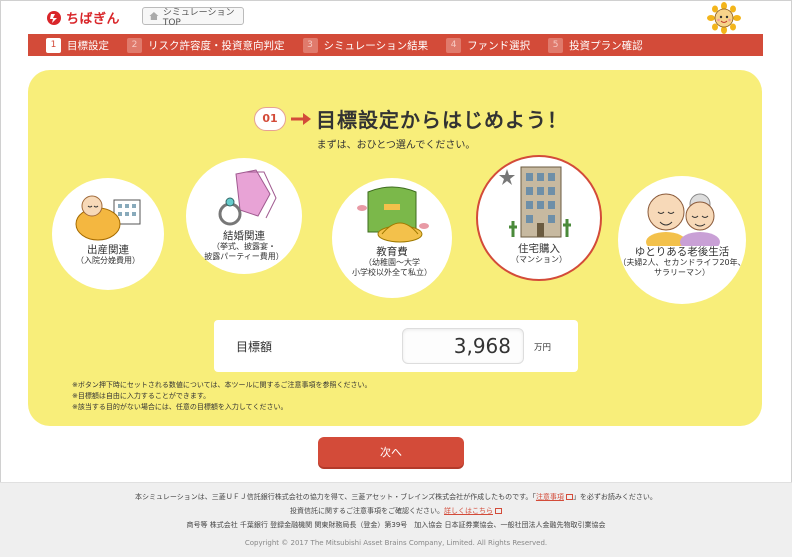  I want to click on sunflower-mascot-icon, so click(724, 18).